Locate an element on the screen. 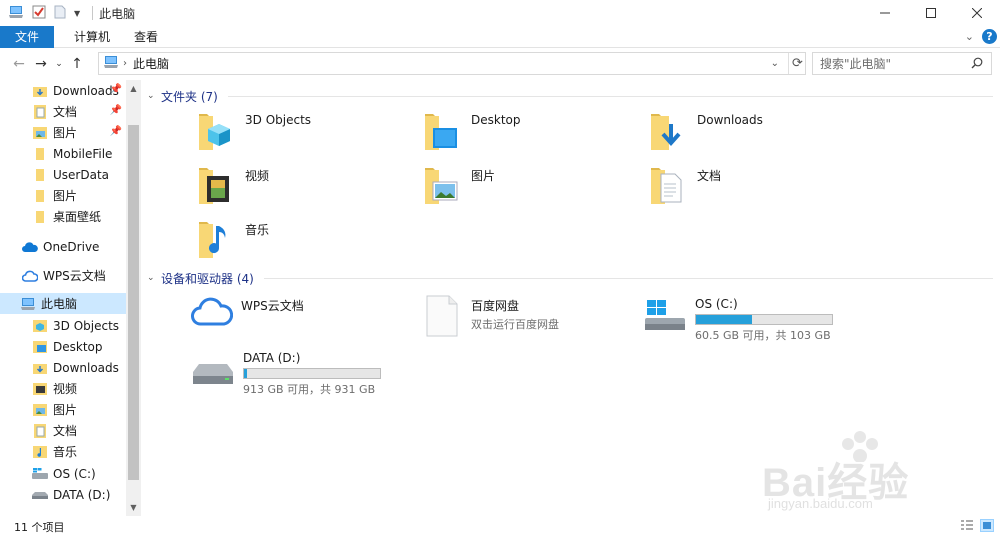 The image size is (1000, 537). sidebar-item-desktop: Desktop is located at coordinates (63, 346).